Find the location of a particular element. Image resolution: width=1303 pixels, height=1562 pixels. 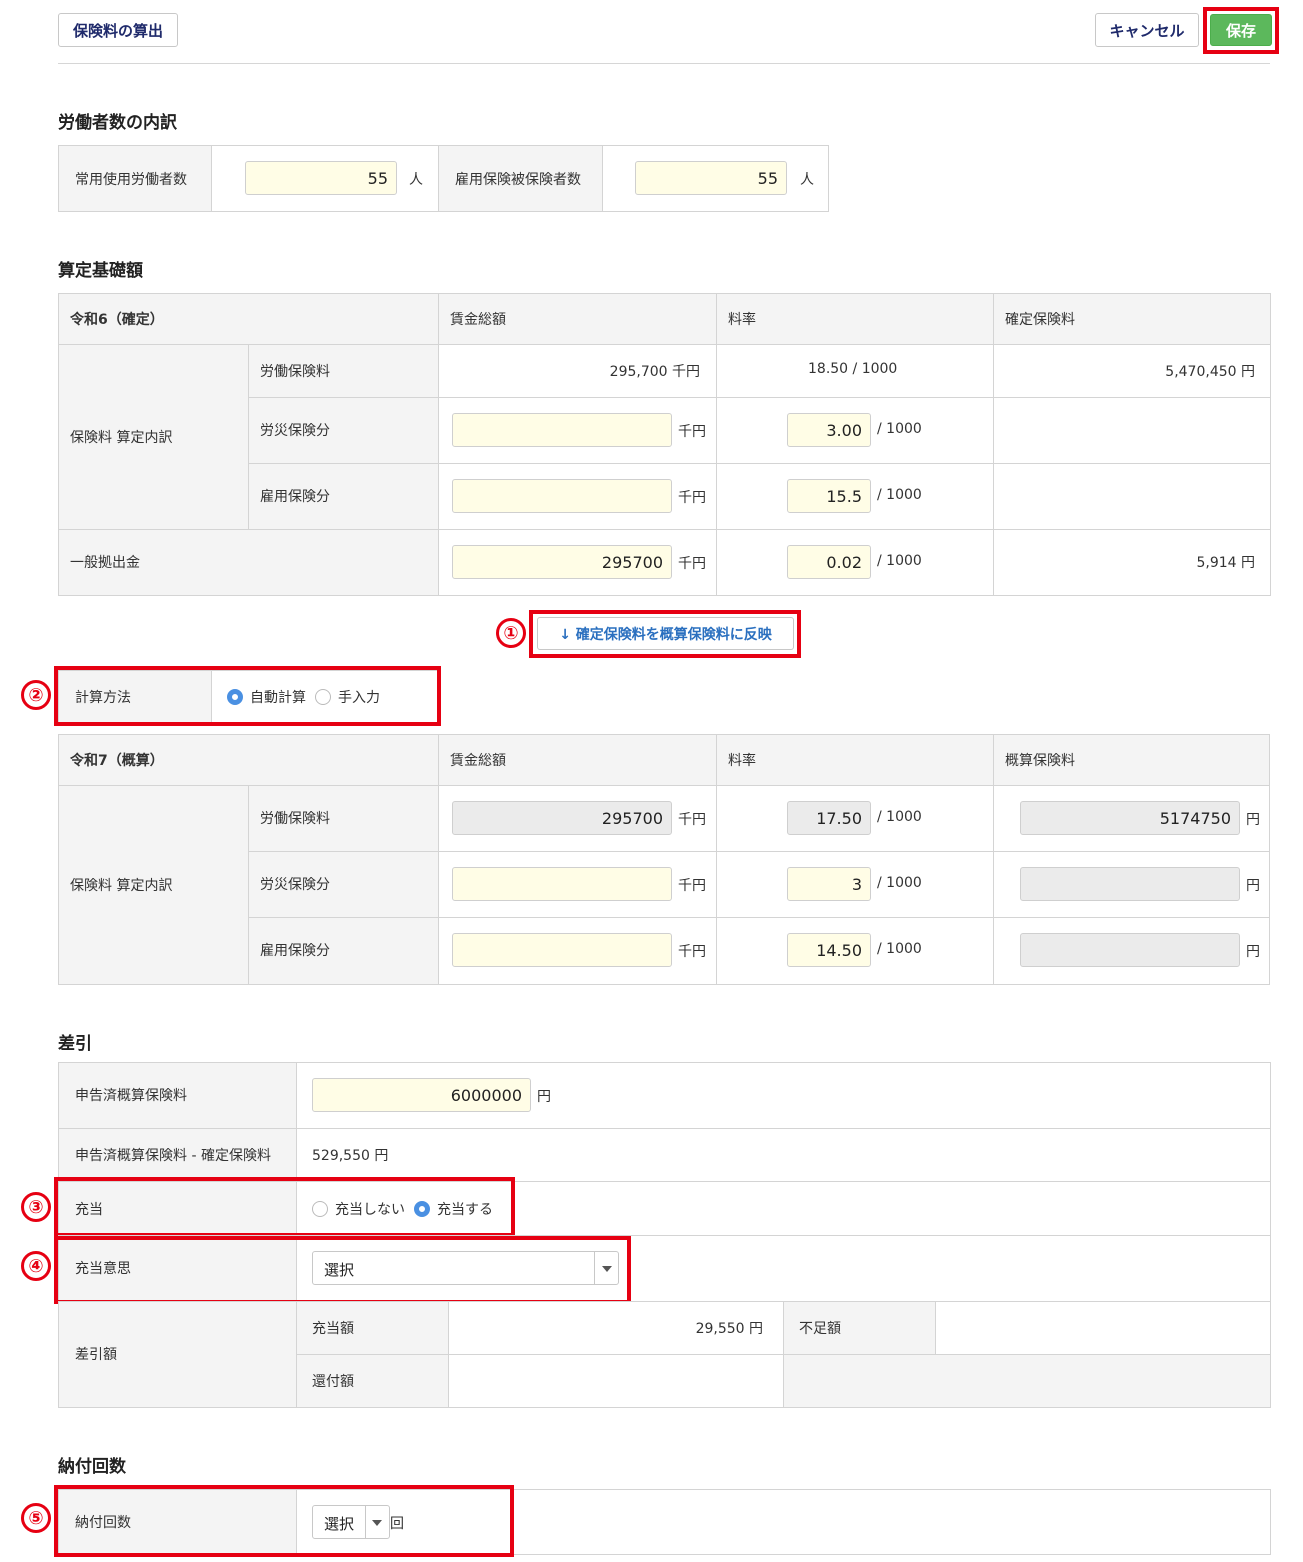

refund-label: 還付額 is located at coordinates (333, 1382).